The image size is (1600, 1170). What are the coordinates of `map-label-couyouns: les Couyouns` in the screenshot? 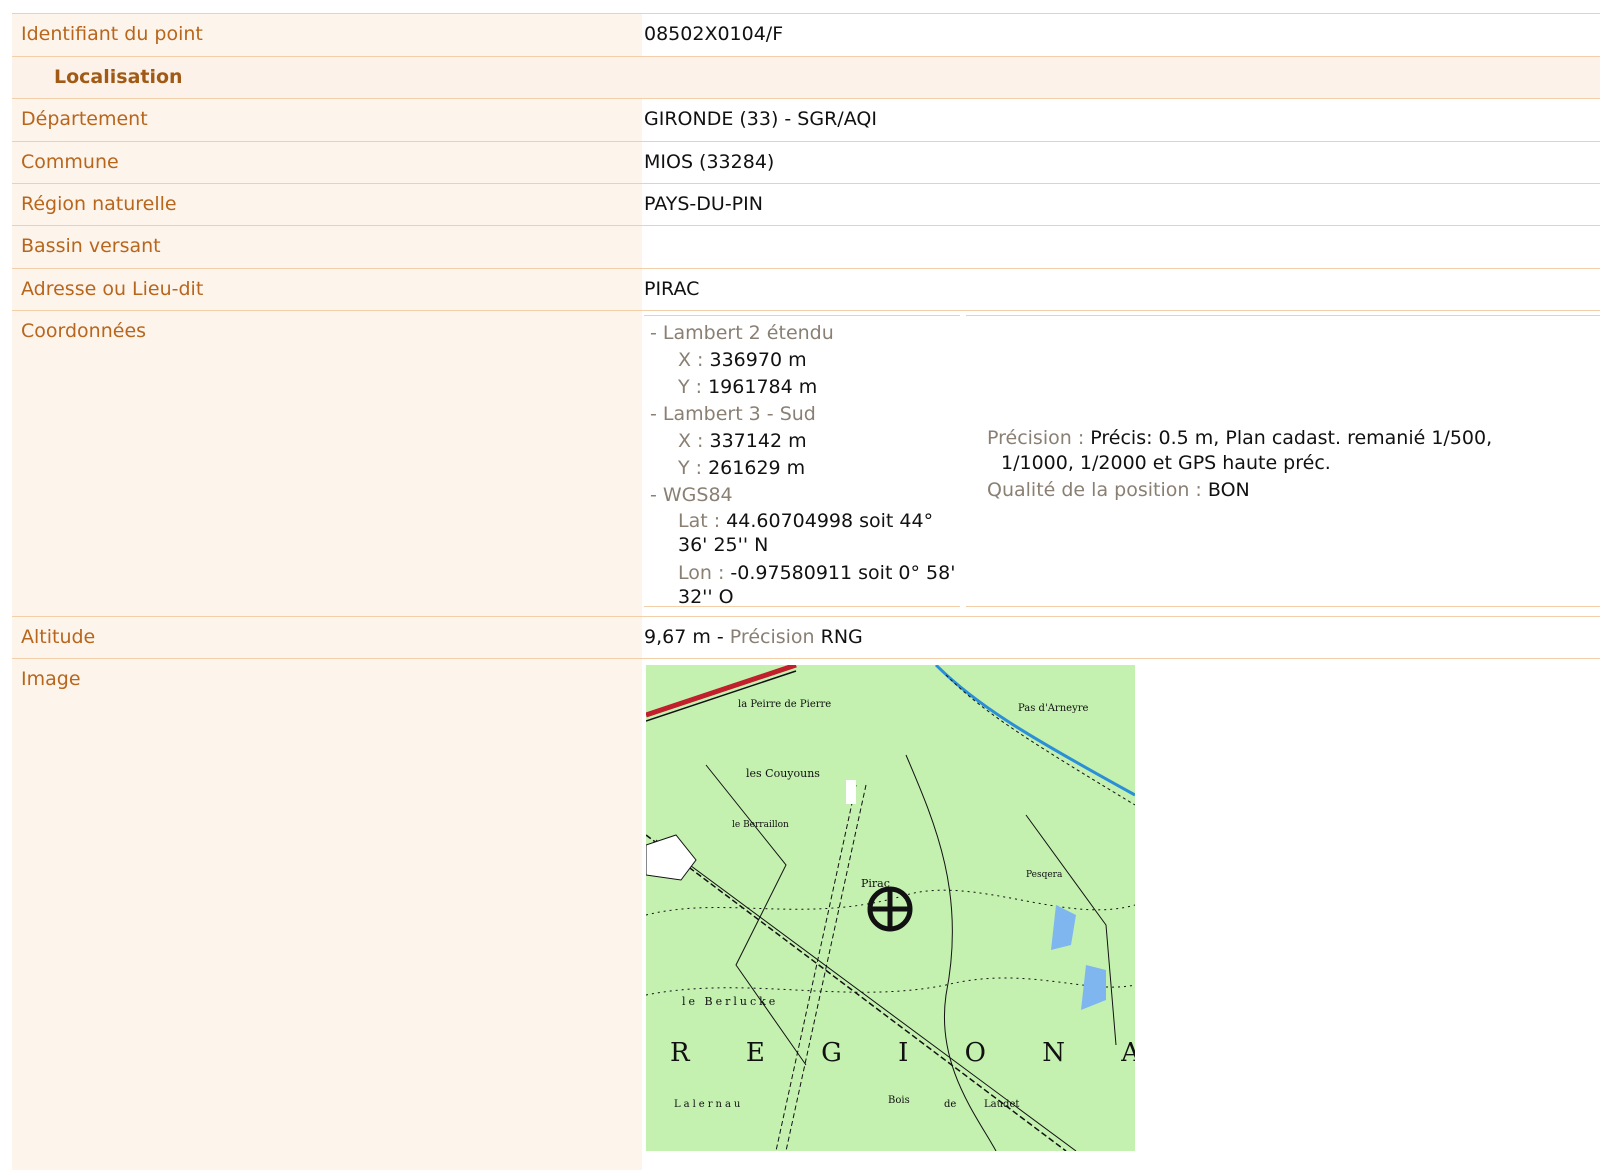 It's located at (783, 773).